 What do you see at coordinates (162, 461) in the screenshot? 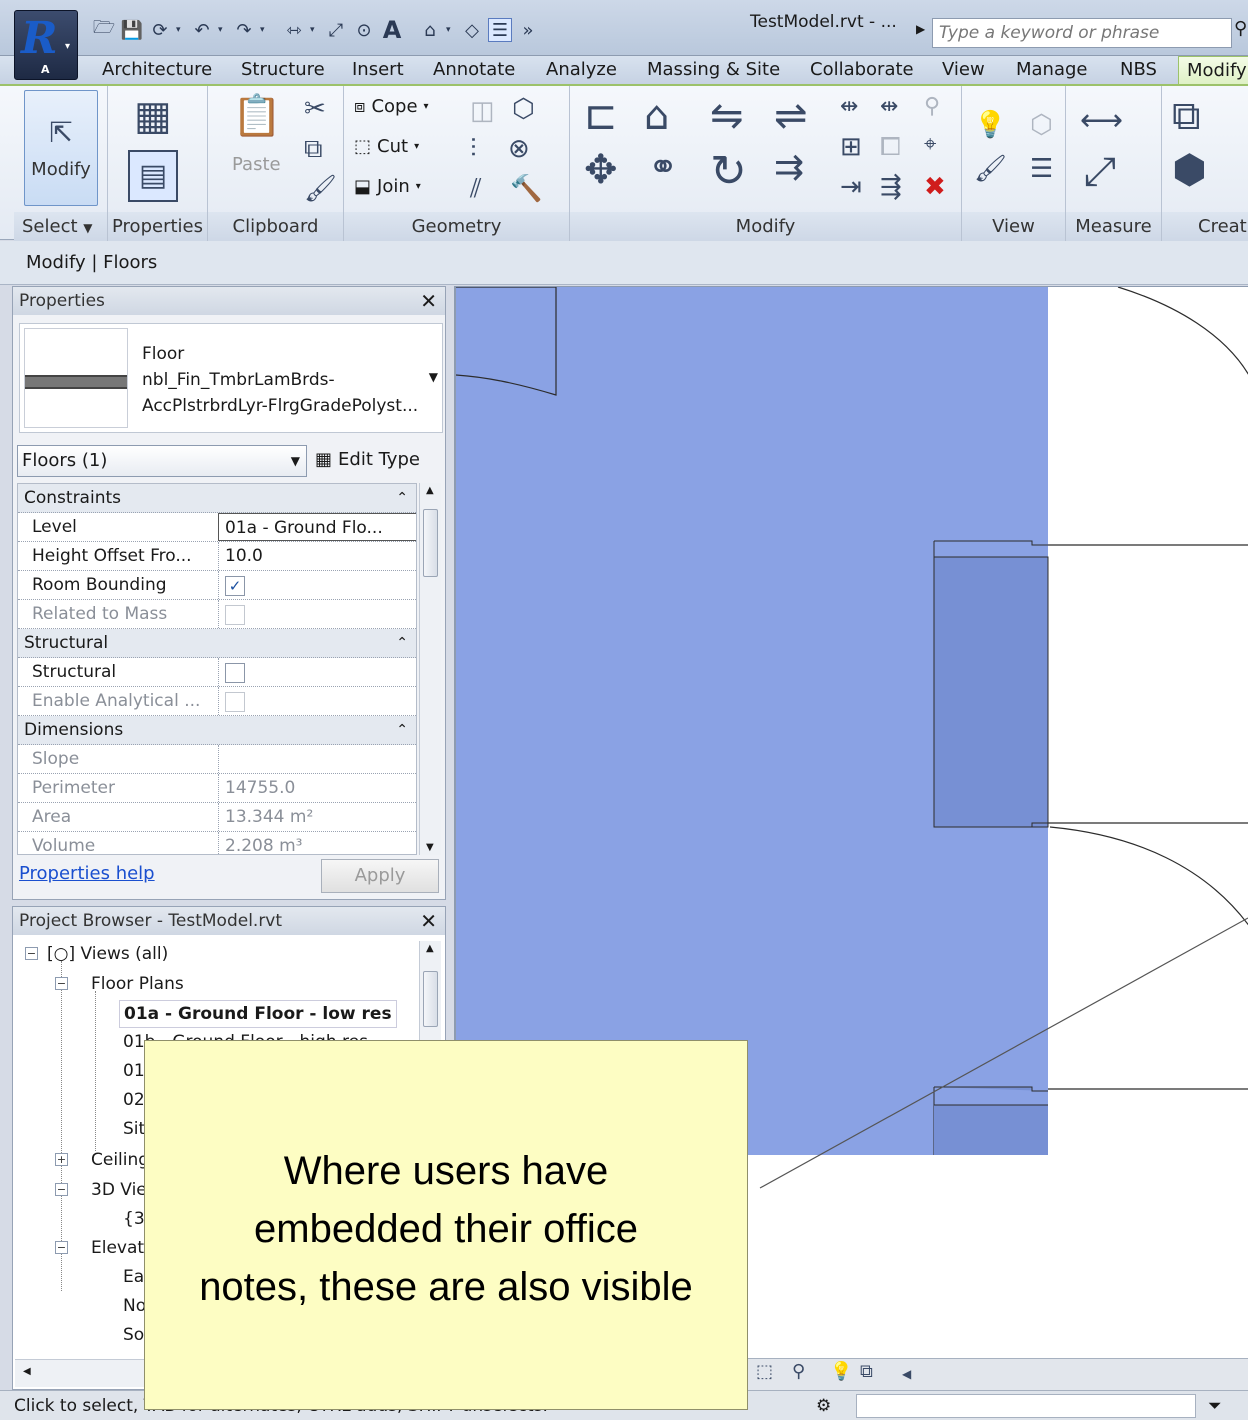
I see `instance-filter-dropdown: Floors (1) ▼` at bounding box center [162, 461].